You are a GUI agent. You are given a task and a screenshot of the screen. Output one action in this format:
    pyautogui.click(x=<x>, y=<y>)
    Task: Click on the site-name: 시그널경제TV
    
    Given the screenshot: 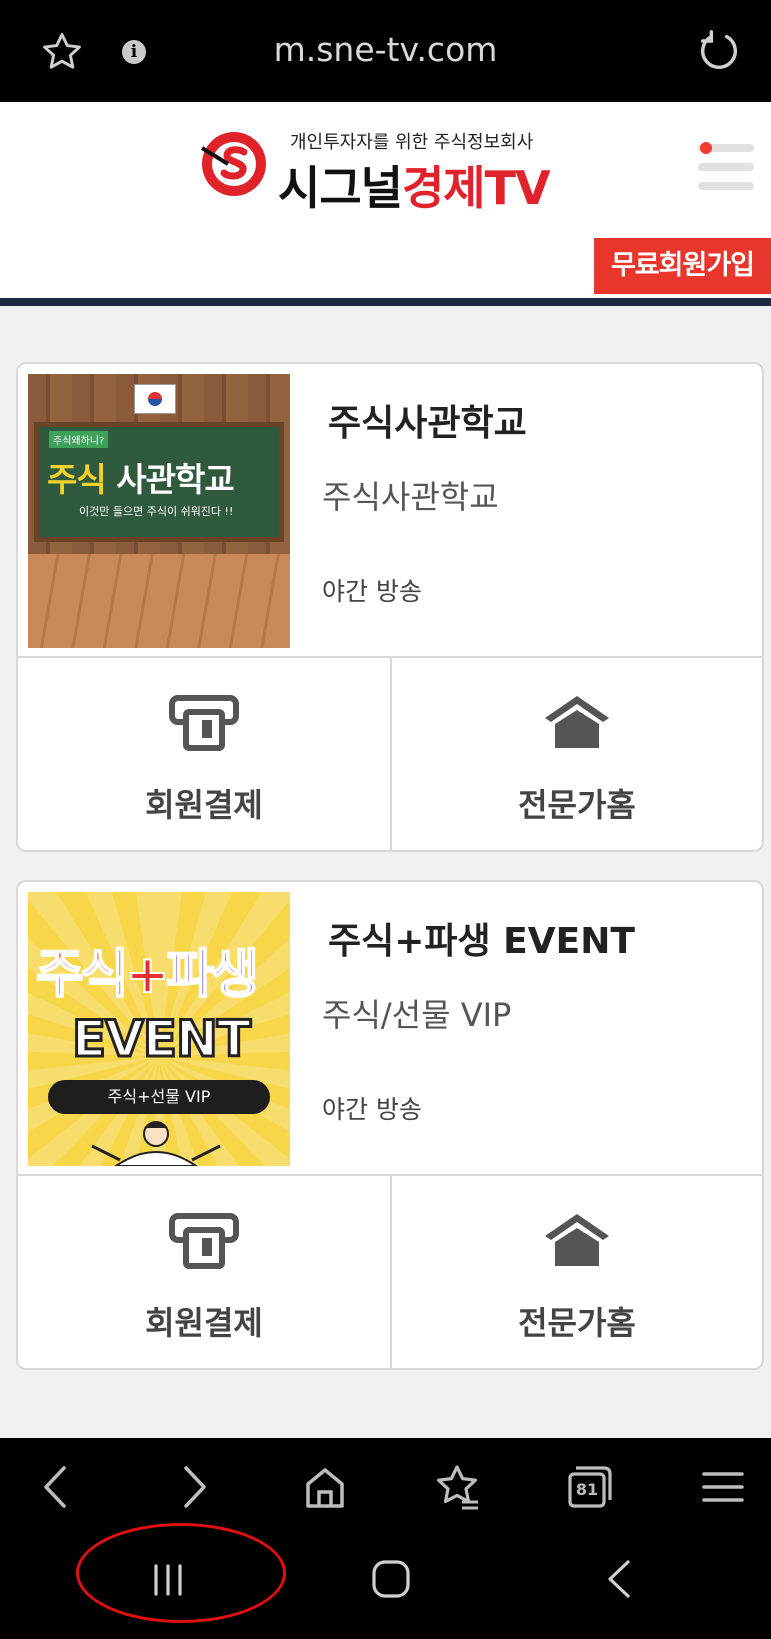 What is the action you would take?
    pyautogui.click(x=414, y=185)
    